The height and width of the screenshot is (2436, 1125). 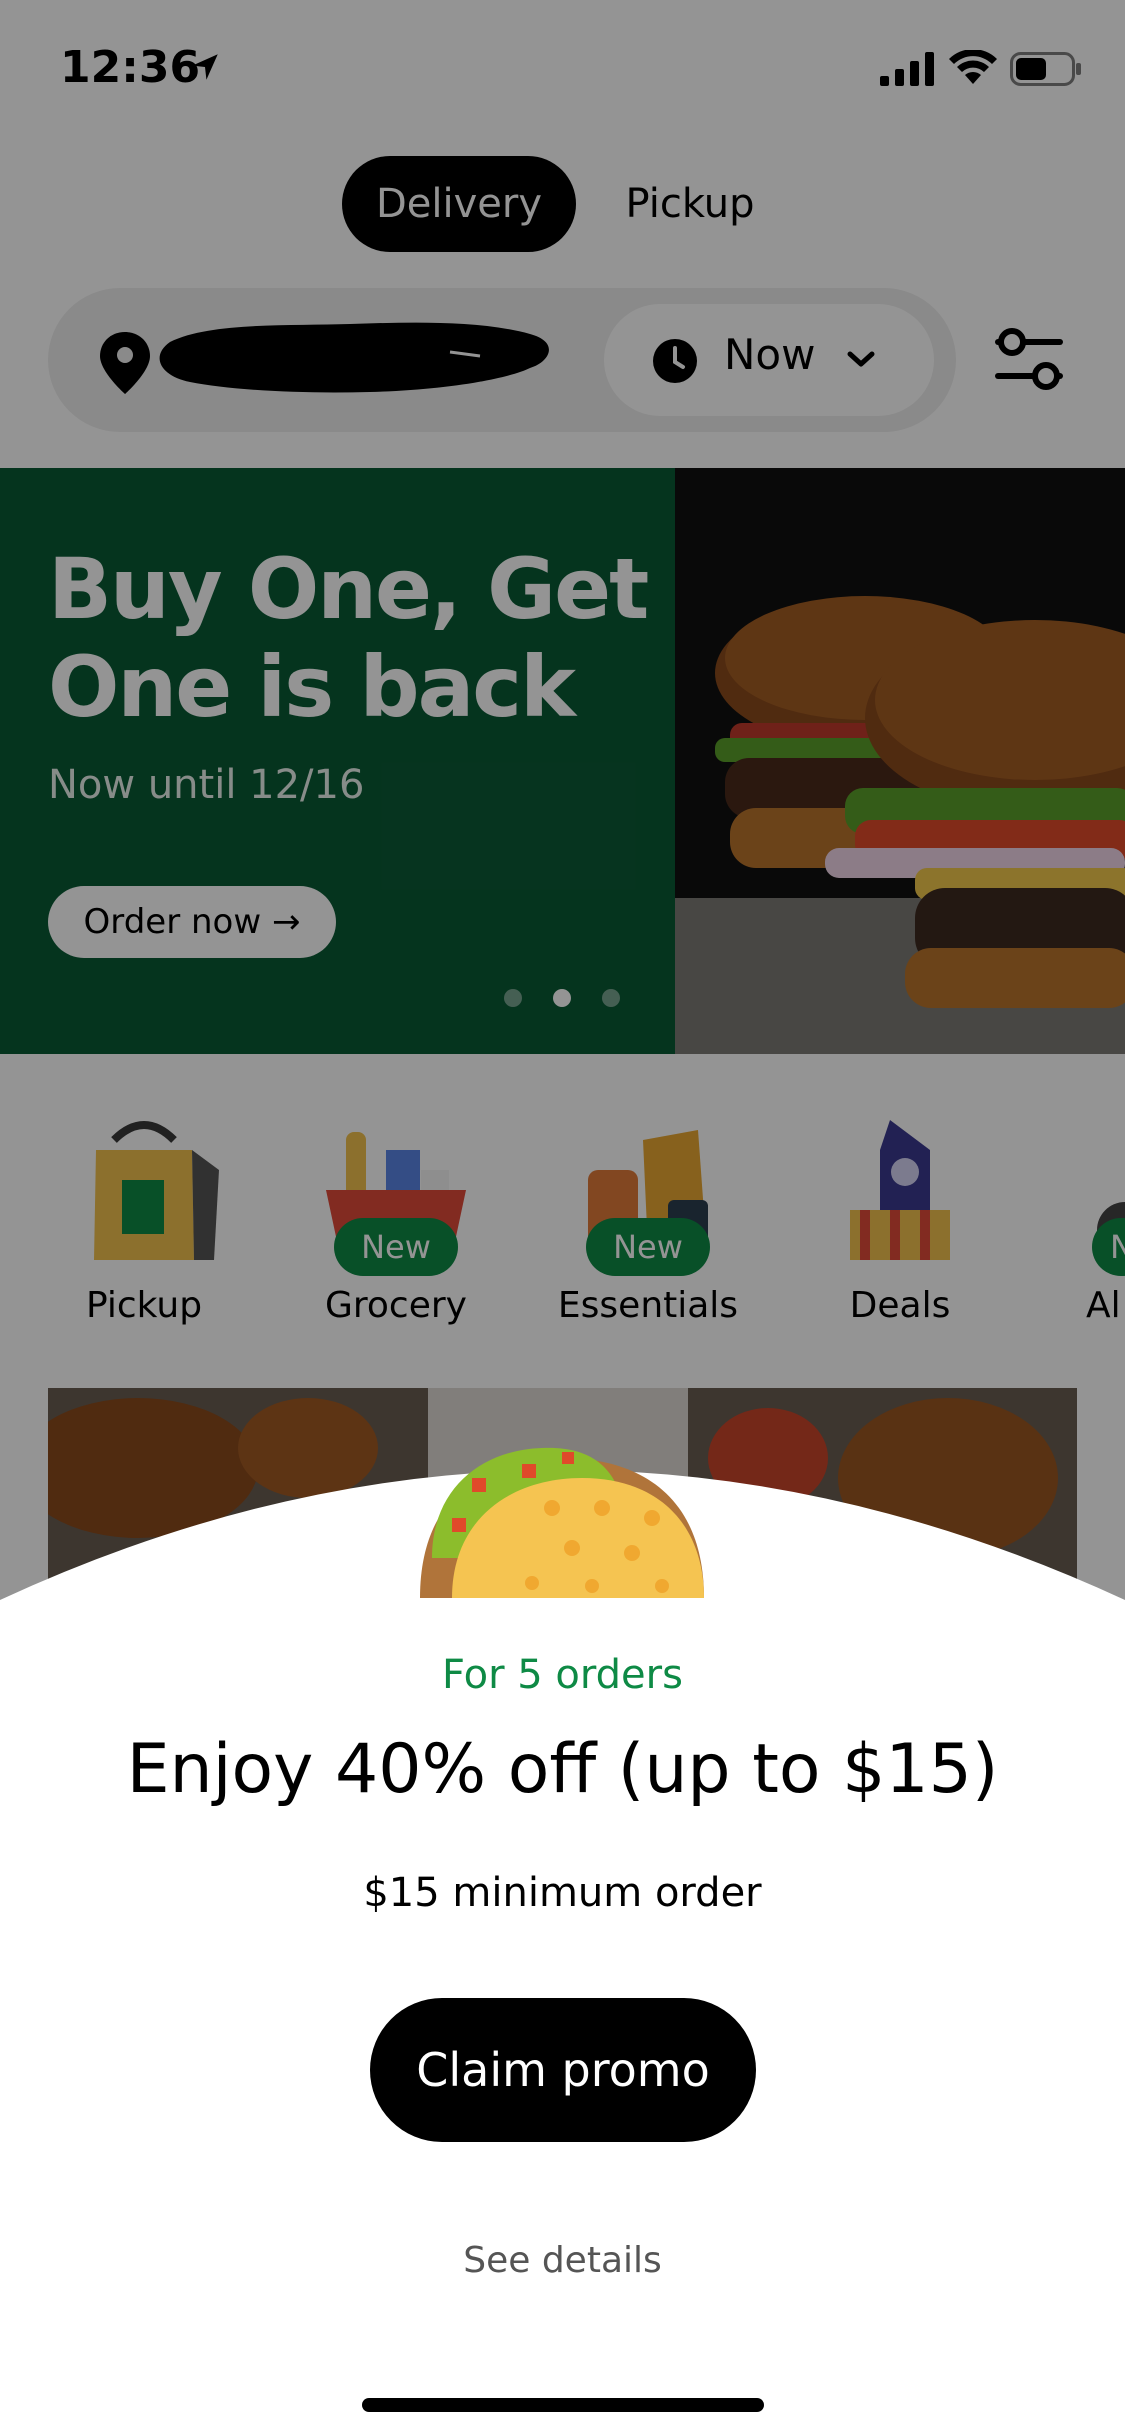 I want to click on claim-promo-button: Claim promo, so click(x=563, y=2070).